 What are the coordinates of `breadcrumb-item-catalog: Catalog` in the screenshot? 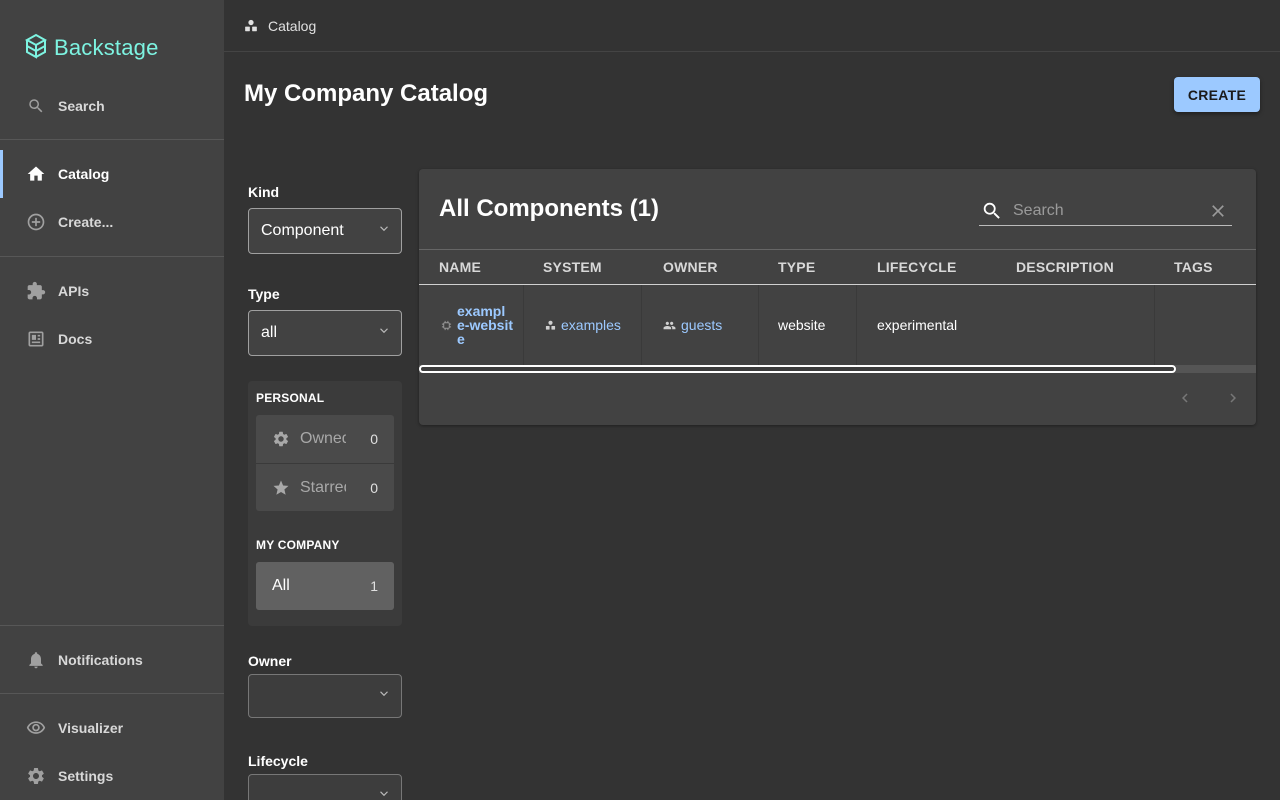 It's located at (292, 26).